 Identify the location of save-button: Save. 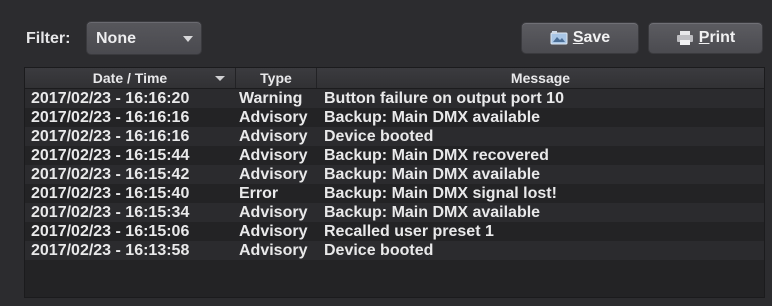
(580, 38).